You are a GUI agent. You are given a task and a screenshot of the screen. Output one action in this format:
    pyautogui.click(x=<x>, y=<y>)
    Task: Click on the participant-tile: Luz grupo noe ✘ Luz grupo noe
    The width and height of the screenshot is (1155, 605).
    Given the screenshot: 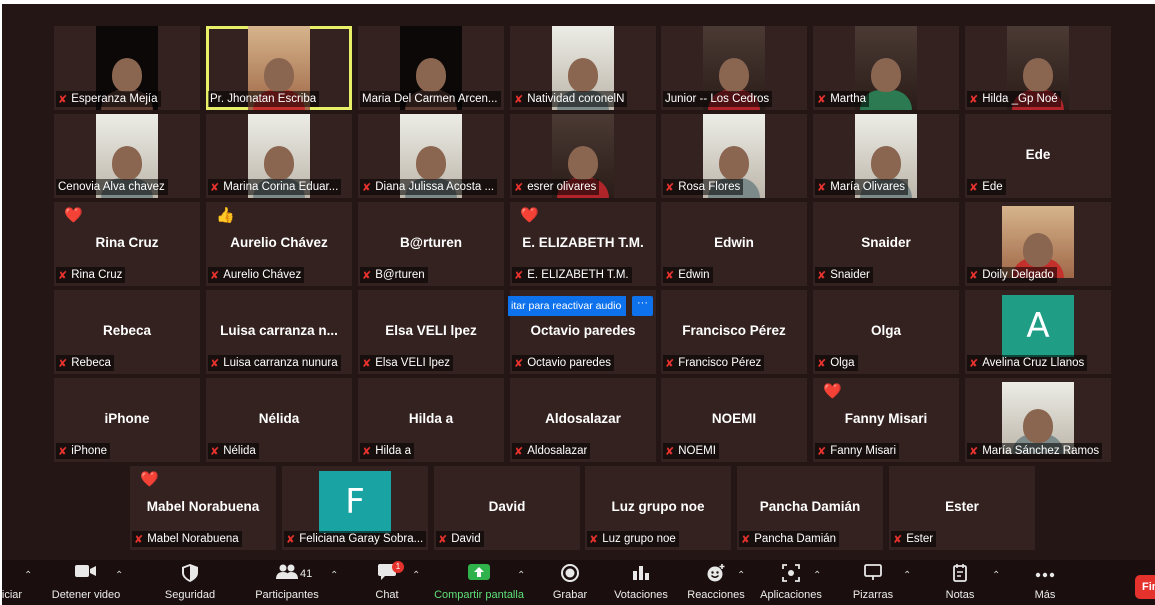 What is the action you would take?
    pyautogui.click(x=658, y=508)
    